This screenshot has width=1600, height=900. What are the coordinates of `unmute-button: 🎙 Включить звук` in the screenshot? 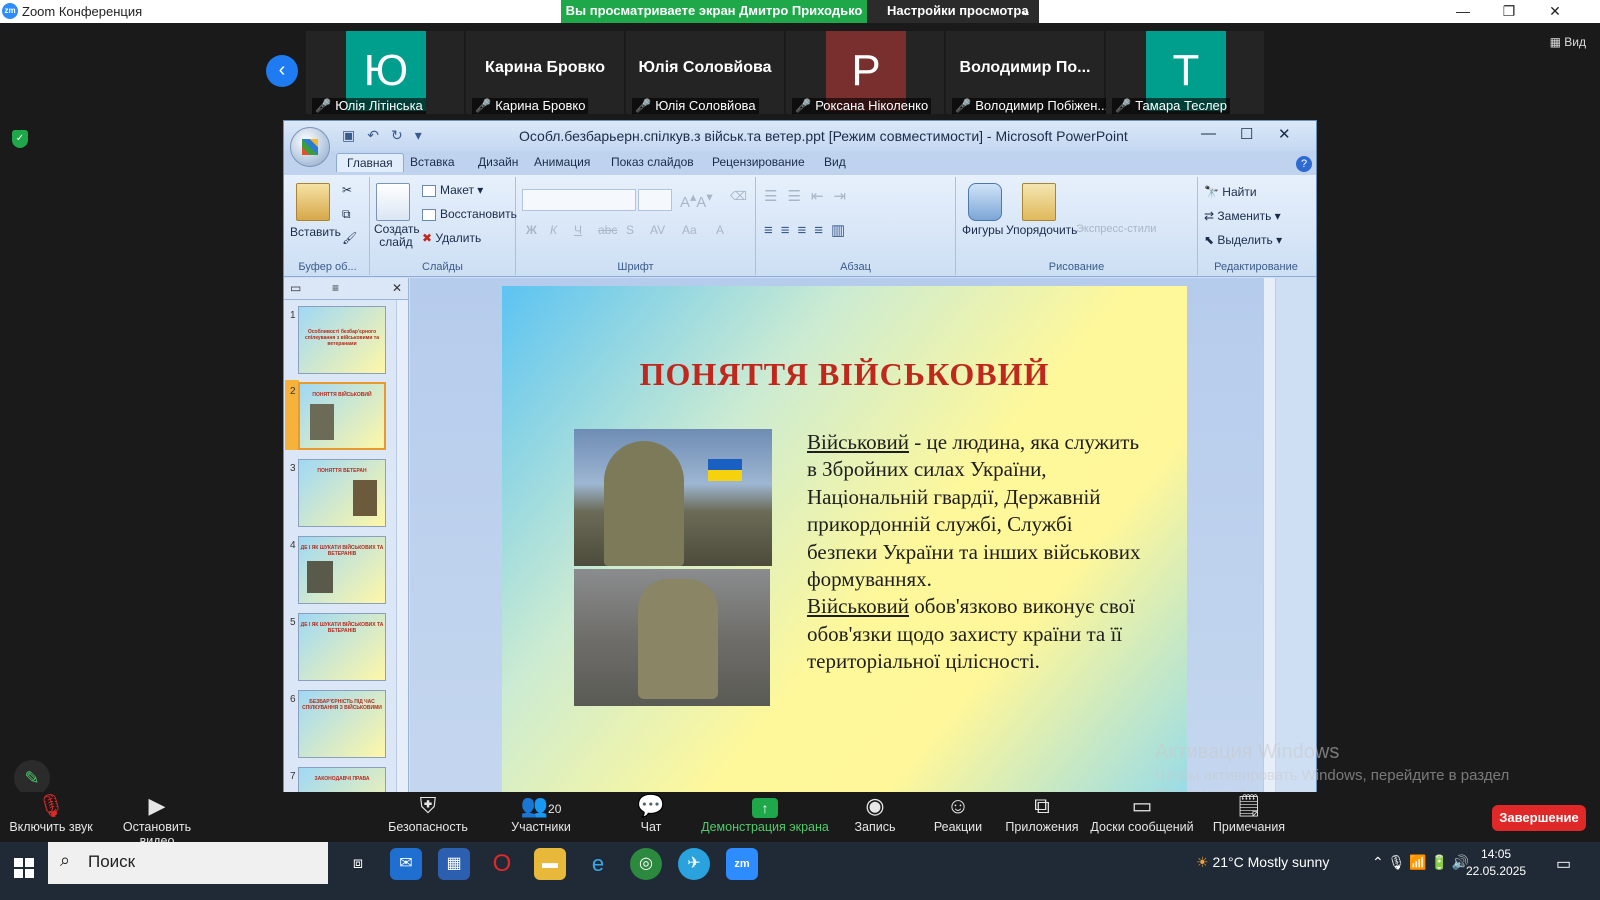 It's located at (51, 813).